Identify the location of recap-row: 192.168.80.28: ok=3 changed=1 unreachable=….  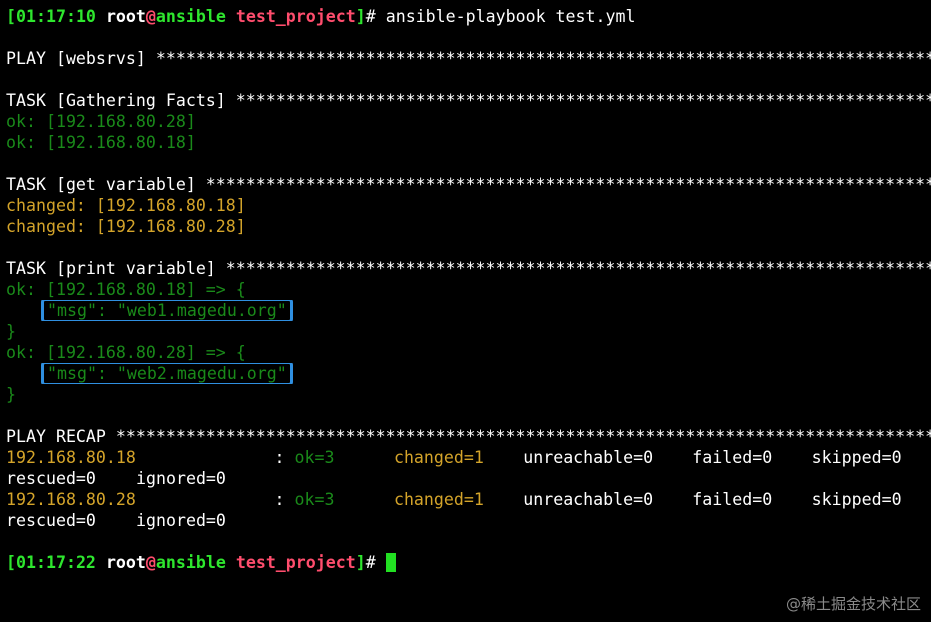
(468, 499).